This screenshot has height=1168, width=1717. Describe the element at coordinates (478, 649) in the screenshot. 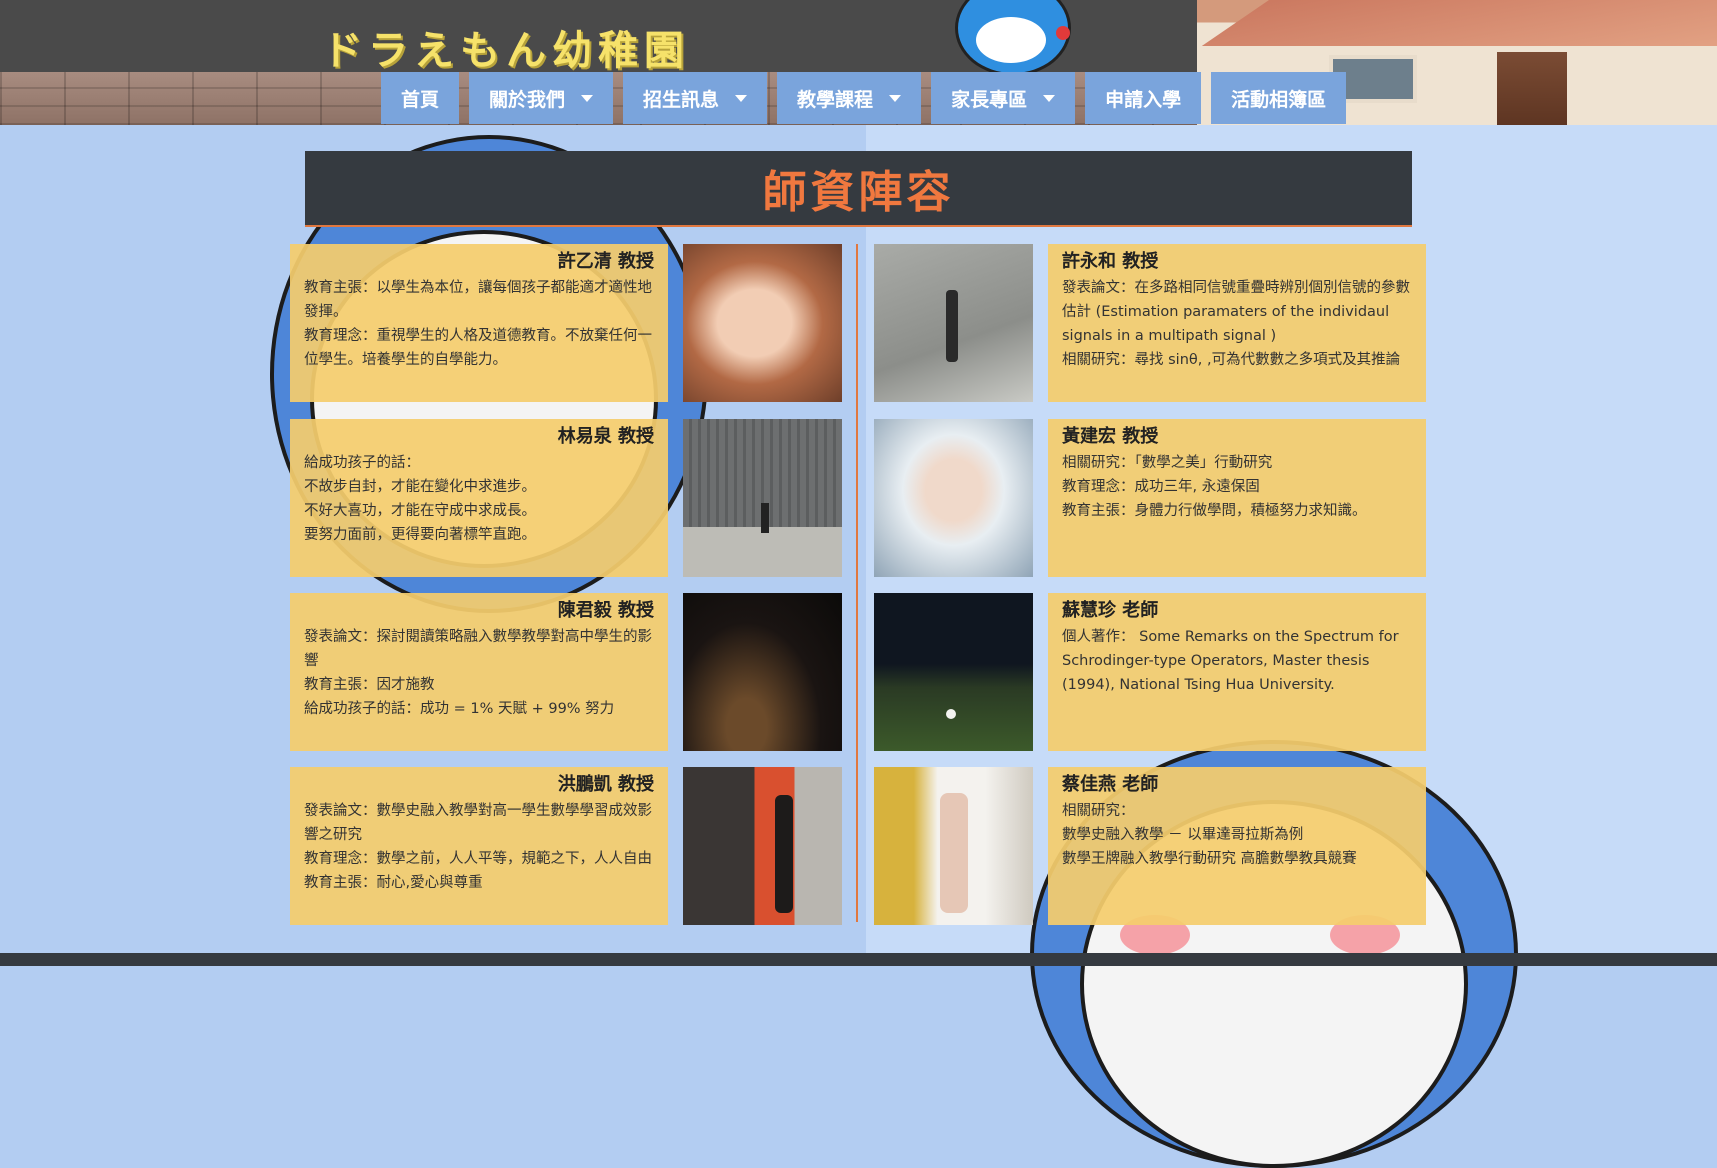

I see `teacher-detail: 發表論文：探討閱讀策略融入數學教學對高中學生的影響` at that location.